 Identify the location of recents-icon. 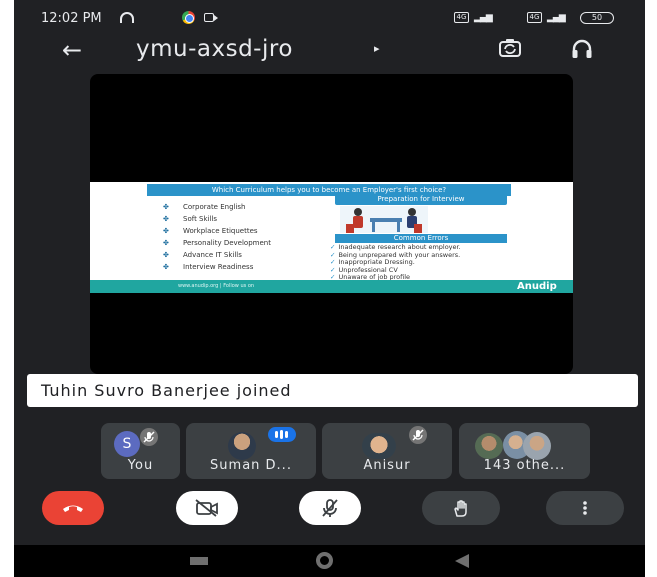
(199, 561).